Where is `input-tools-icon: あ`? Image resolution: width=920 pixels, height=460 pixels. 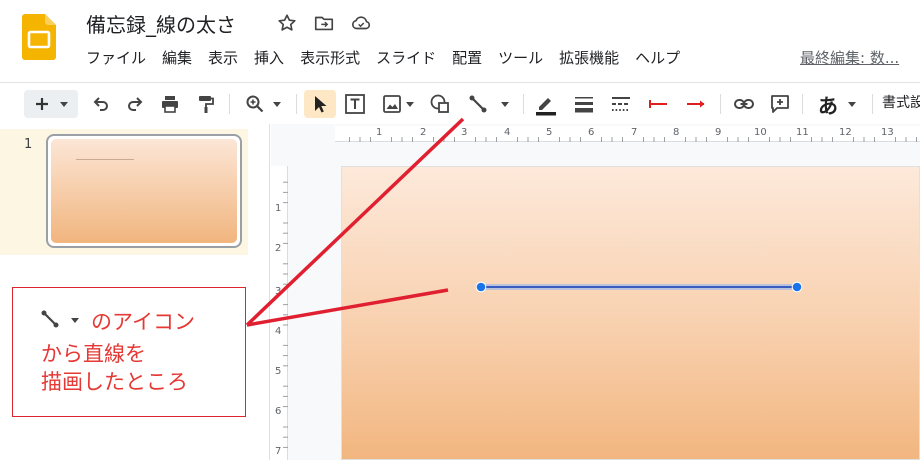 input-tools-icon: あ is located at coordinates (828, 105).